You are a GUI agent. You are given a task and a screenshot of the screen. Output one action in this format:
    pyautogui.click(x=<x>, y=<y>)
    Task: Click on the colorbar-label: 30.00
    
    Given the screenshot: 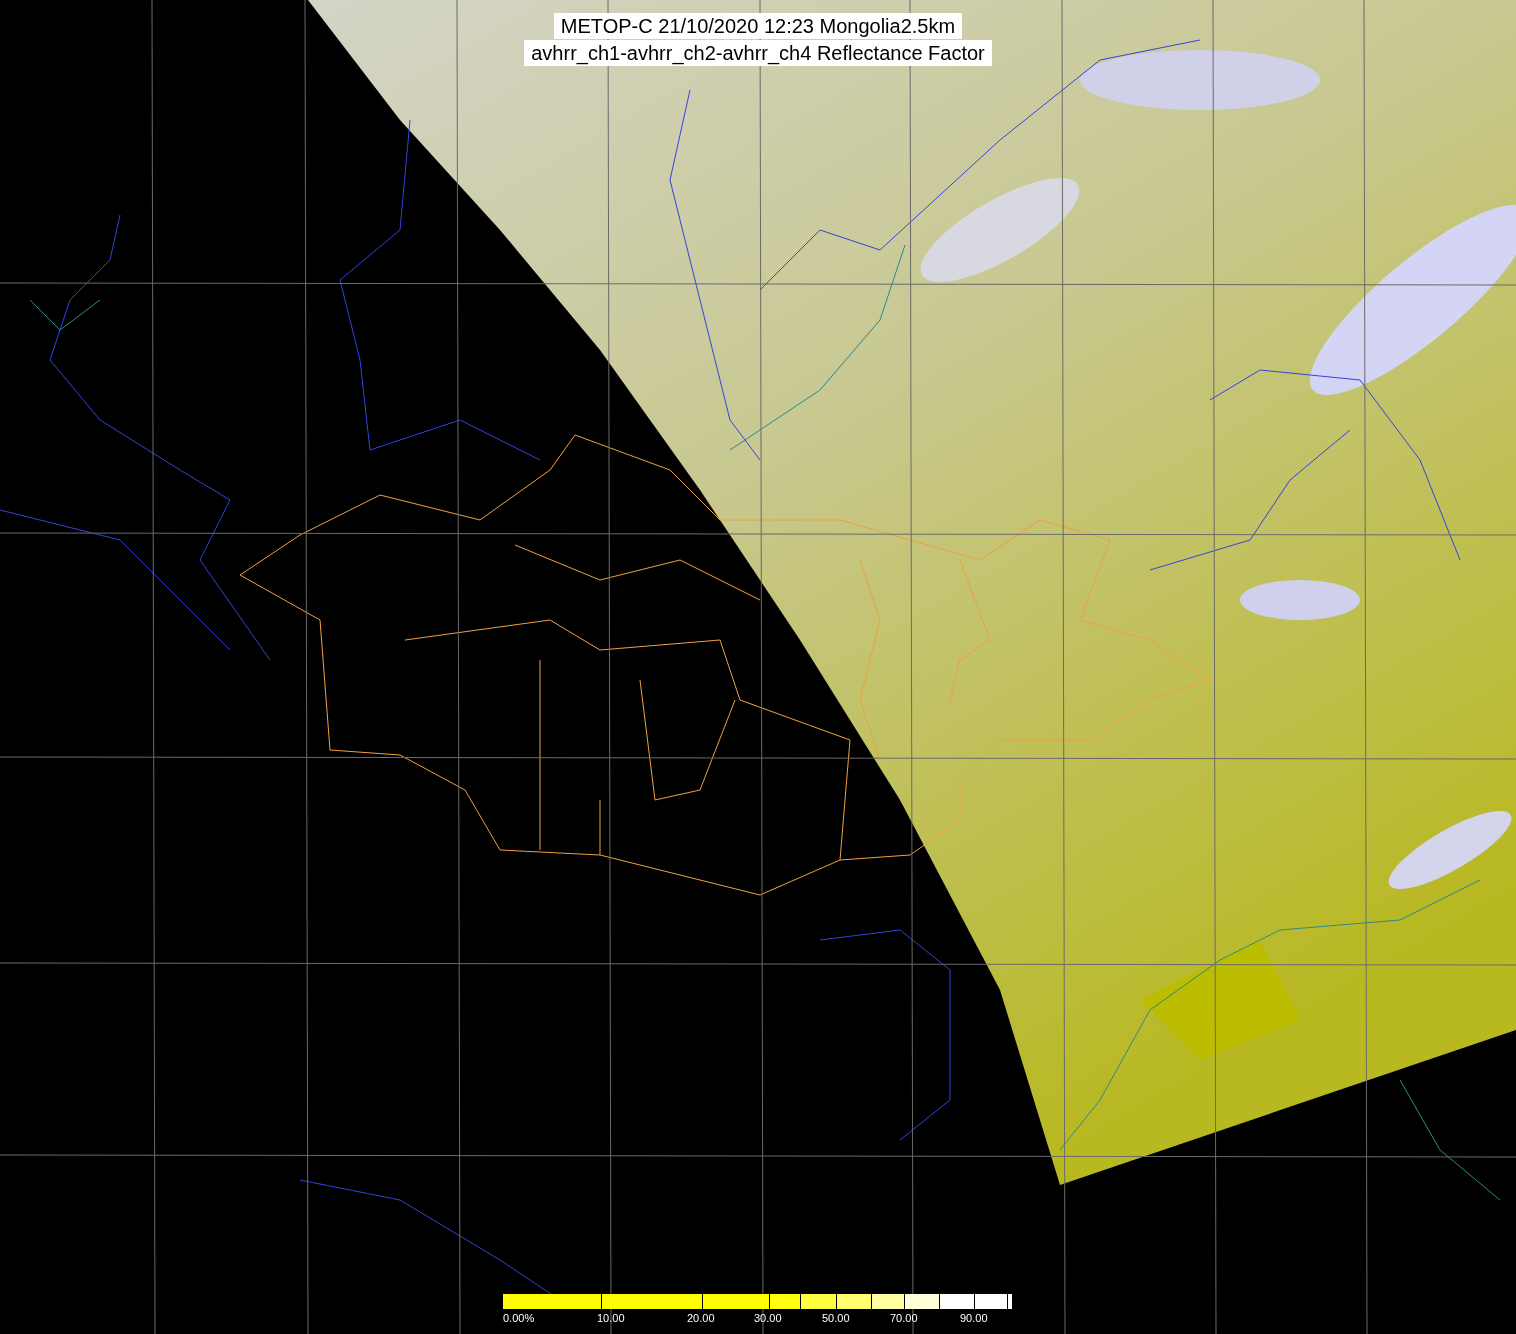 What is the action you would take?
    pyautogui.click(x=768, y=1318)
    